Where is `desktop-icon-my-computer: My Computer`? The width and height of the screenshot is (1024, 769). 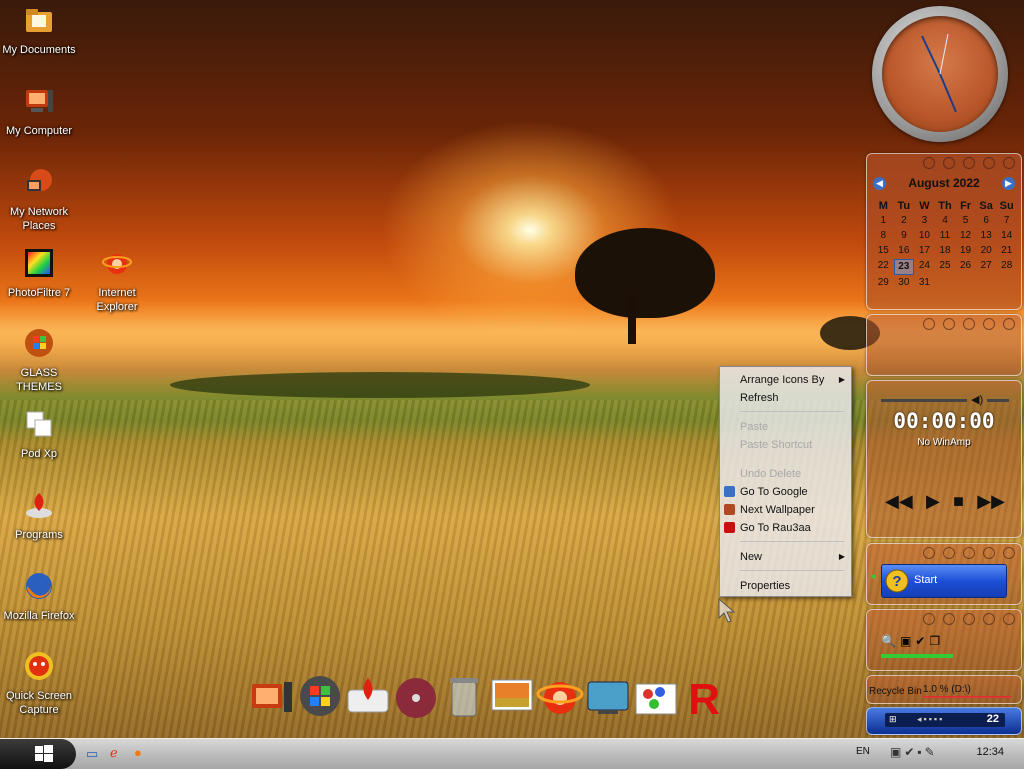
desktop-icon-my-computer: My Computer is located at coordinates (39, 111).